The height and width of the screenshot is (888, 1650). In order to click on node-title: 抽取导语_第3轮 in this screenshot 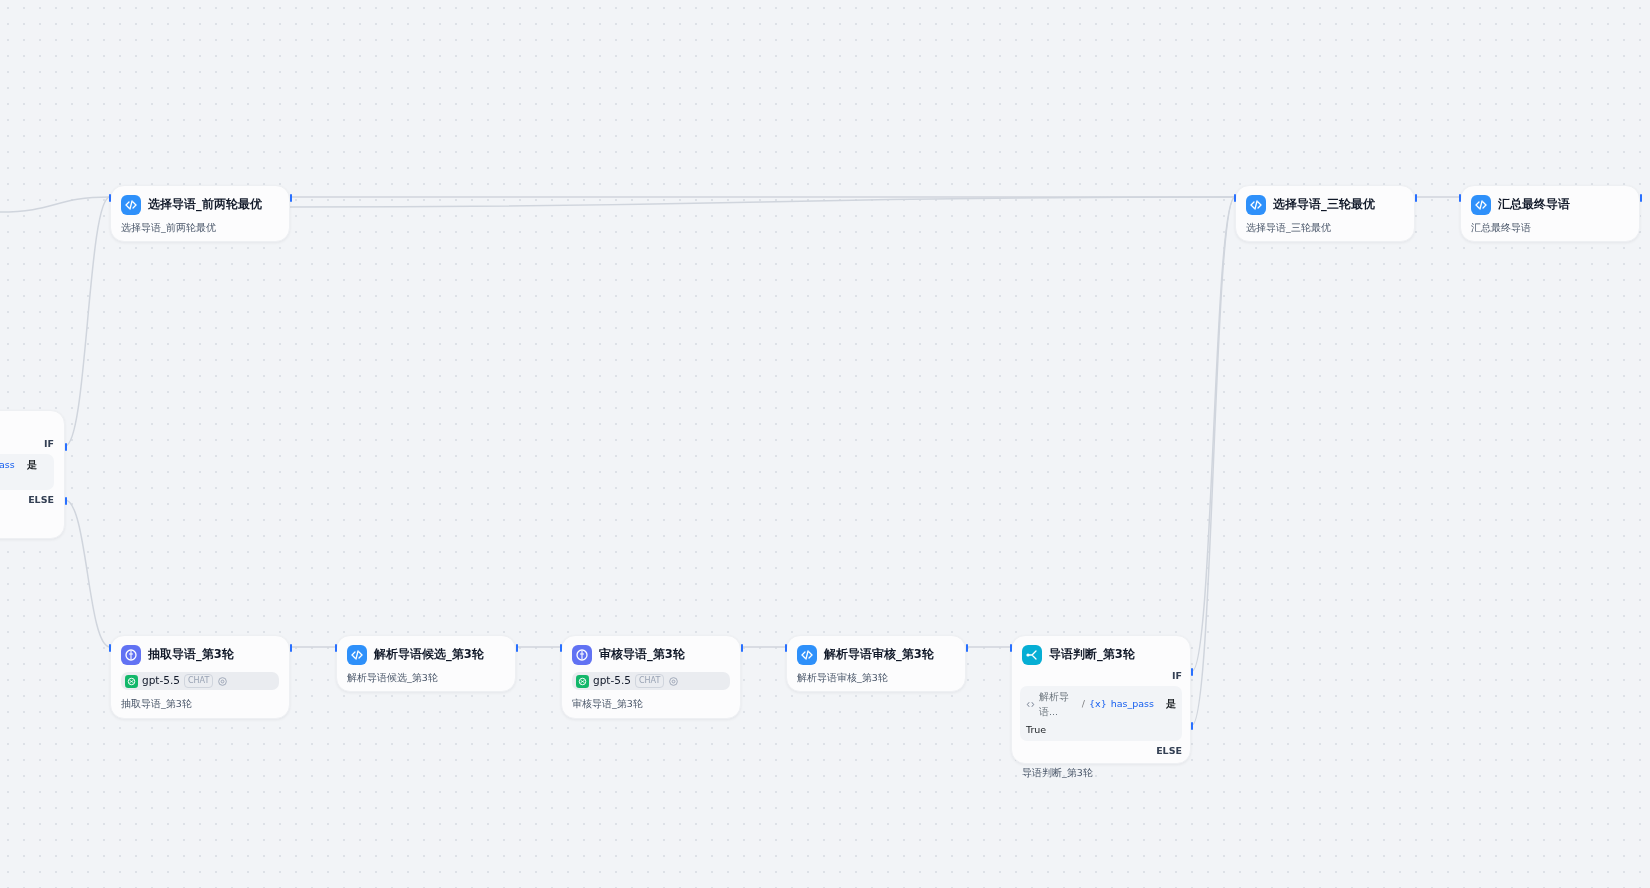, I will do `click(191, 655)`.